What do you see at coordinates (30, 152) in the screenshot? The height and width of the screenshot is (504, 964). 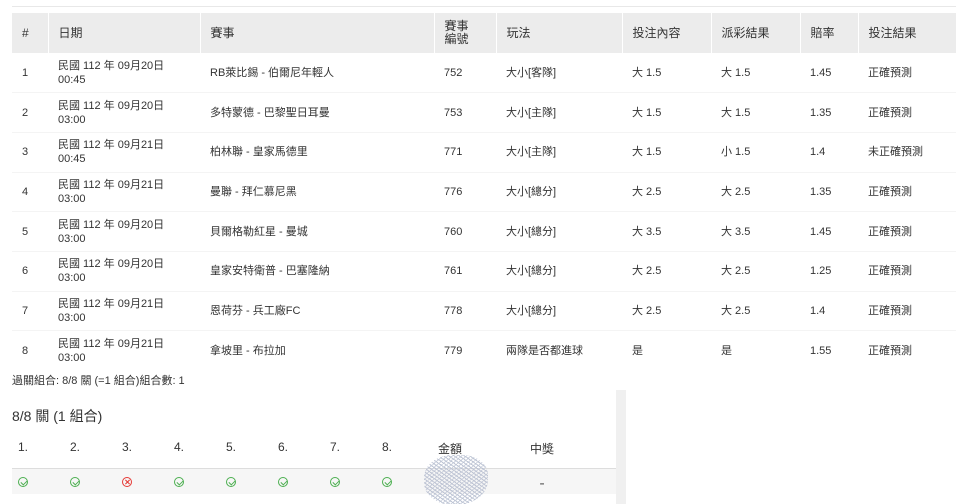 I see `row-num: 3` at bounding box center [30, 152].